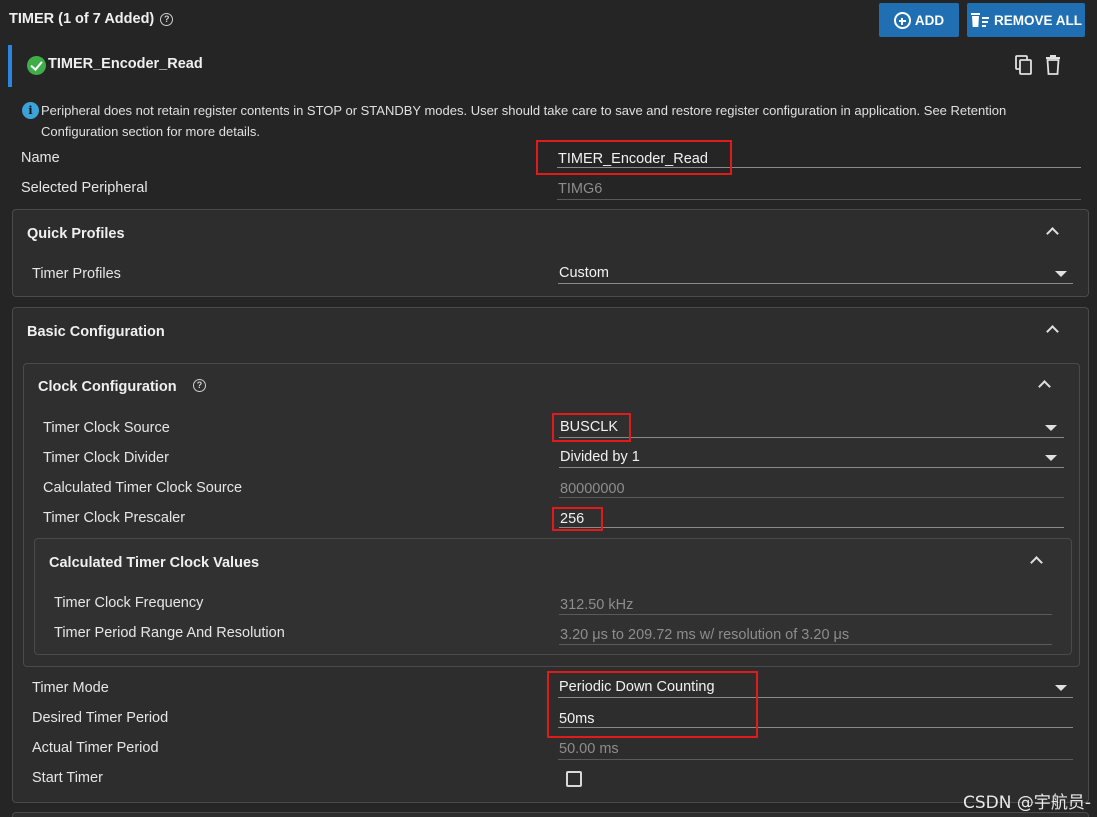 This screenshot has height=817, width=1097. I want to click on timer-clock-frequency-label: Timer Clock Frequency, so click(129, 603).